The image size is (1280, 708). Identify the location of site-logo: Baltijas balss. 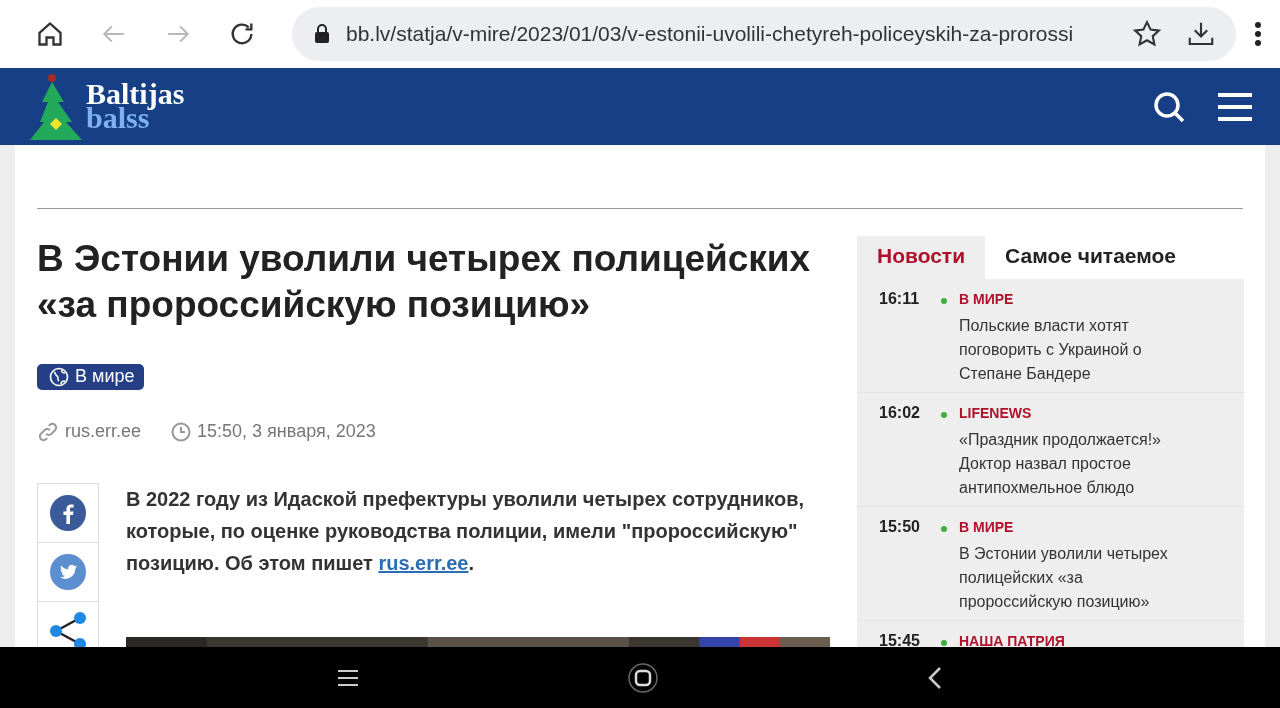
(106, 106).